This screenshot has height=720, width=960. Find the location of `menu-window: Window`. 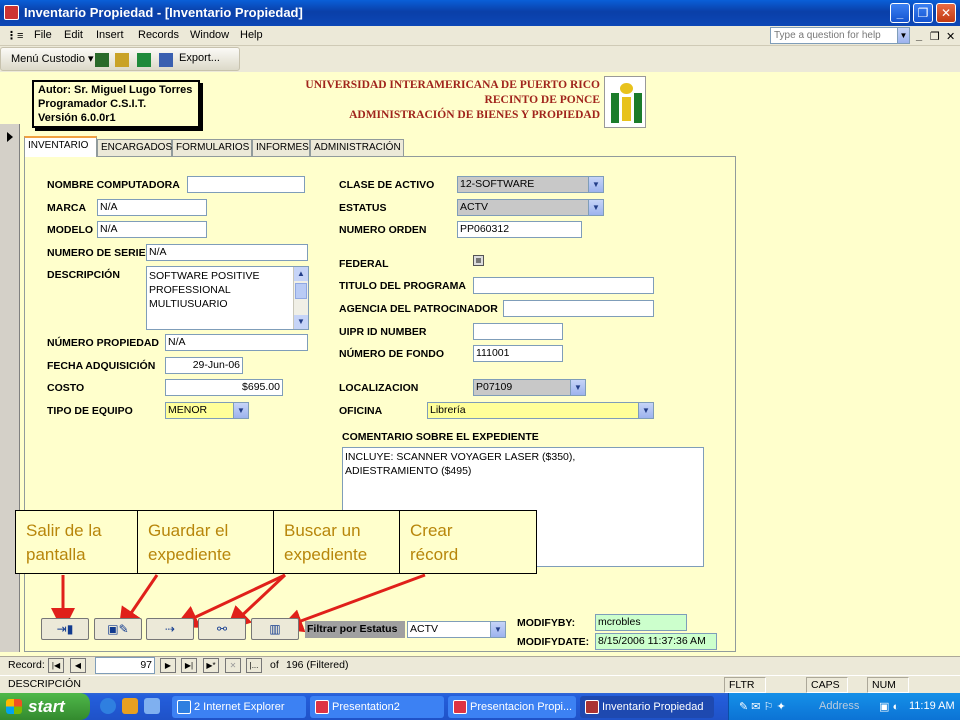

menu-window: Window is located at coordinates (209, 35).